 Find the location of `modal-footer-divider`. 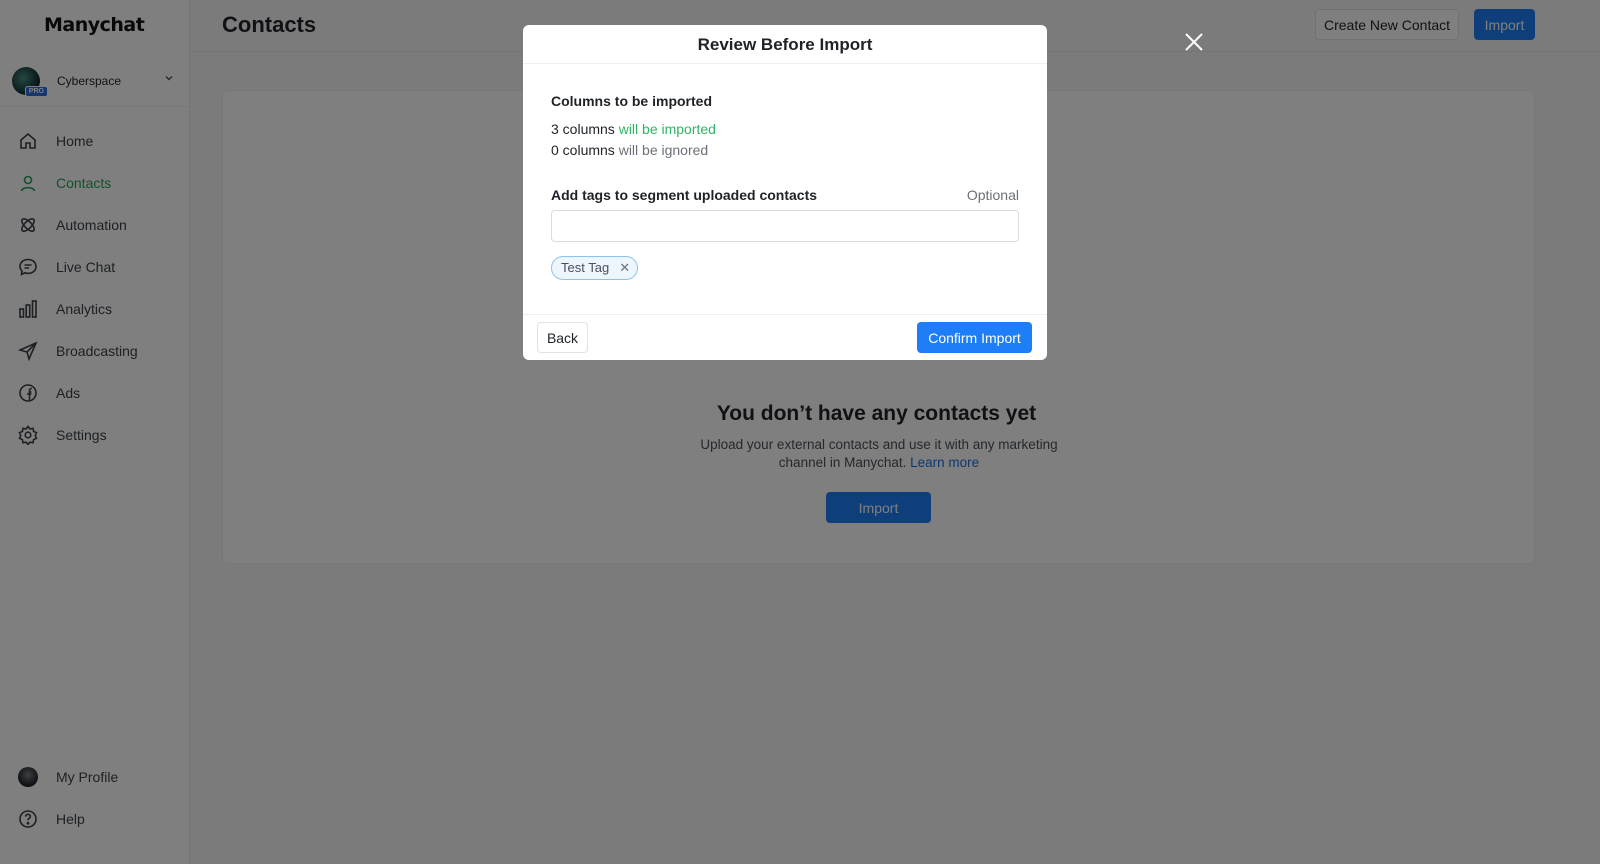

modal-footer-divider is located at coordinates (785, 314).